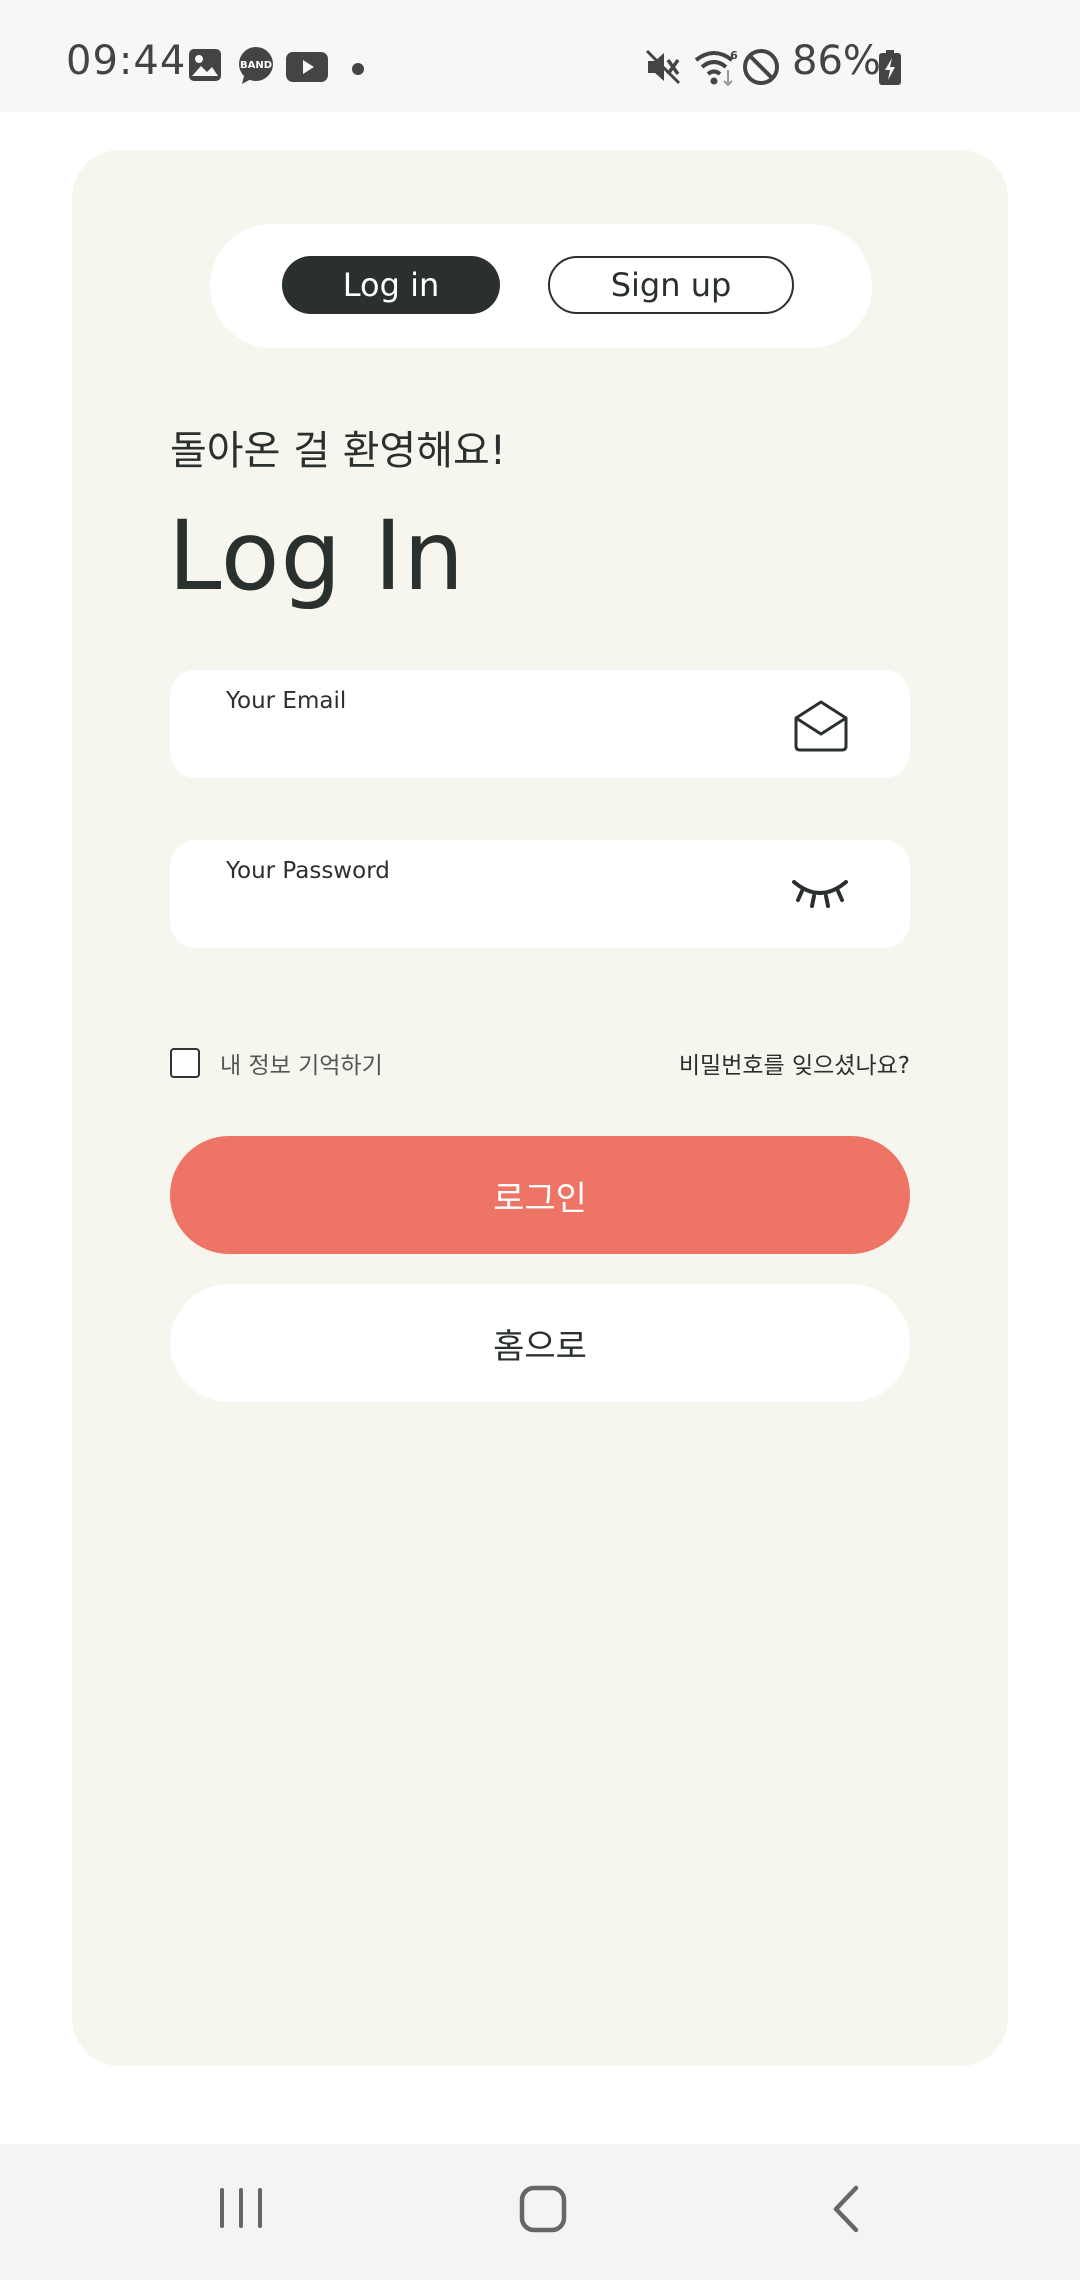 The image size is (1080, 2280). What do you see at coordinates (820, 896) in the screenshot?
I see `eye-closed-icon` at bounding box center [820, 896].